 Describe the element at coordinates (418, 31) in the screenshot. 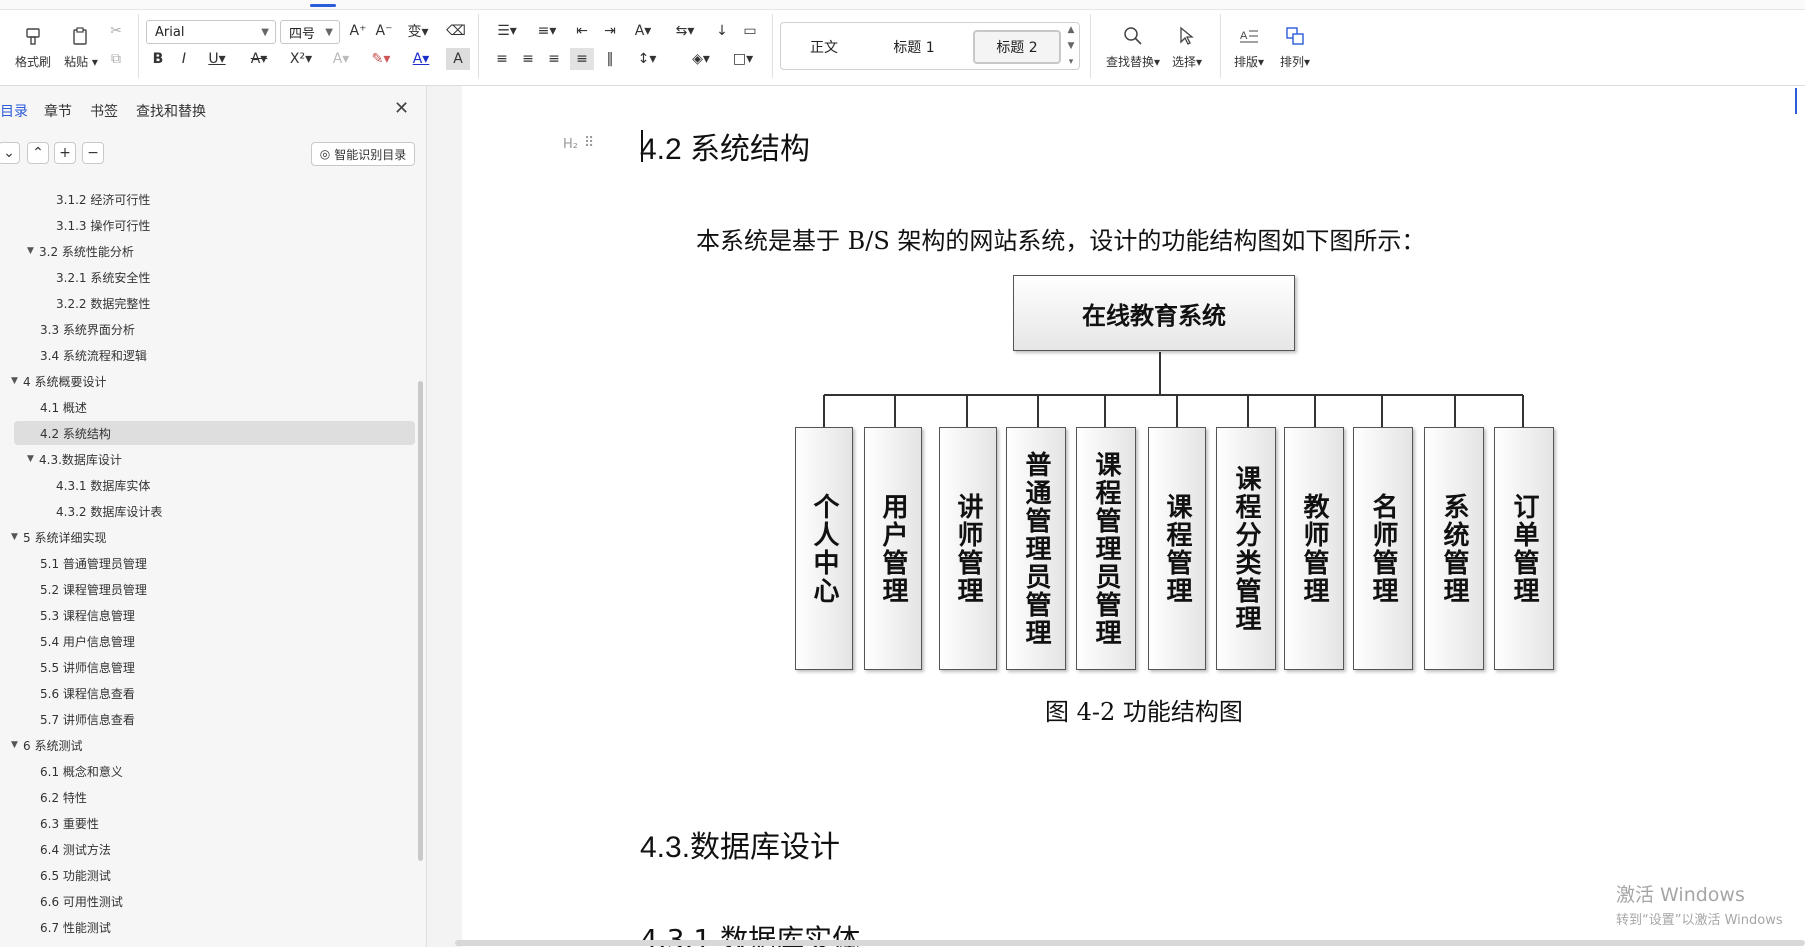

I see `phonetic-guide-icon: 变▾` at that location.